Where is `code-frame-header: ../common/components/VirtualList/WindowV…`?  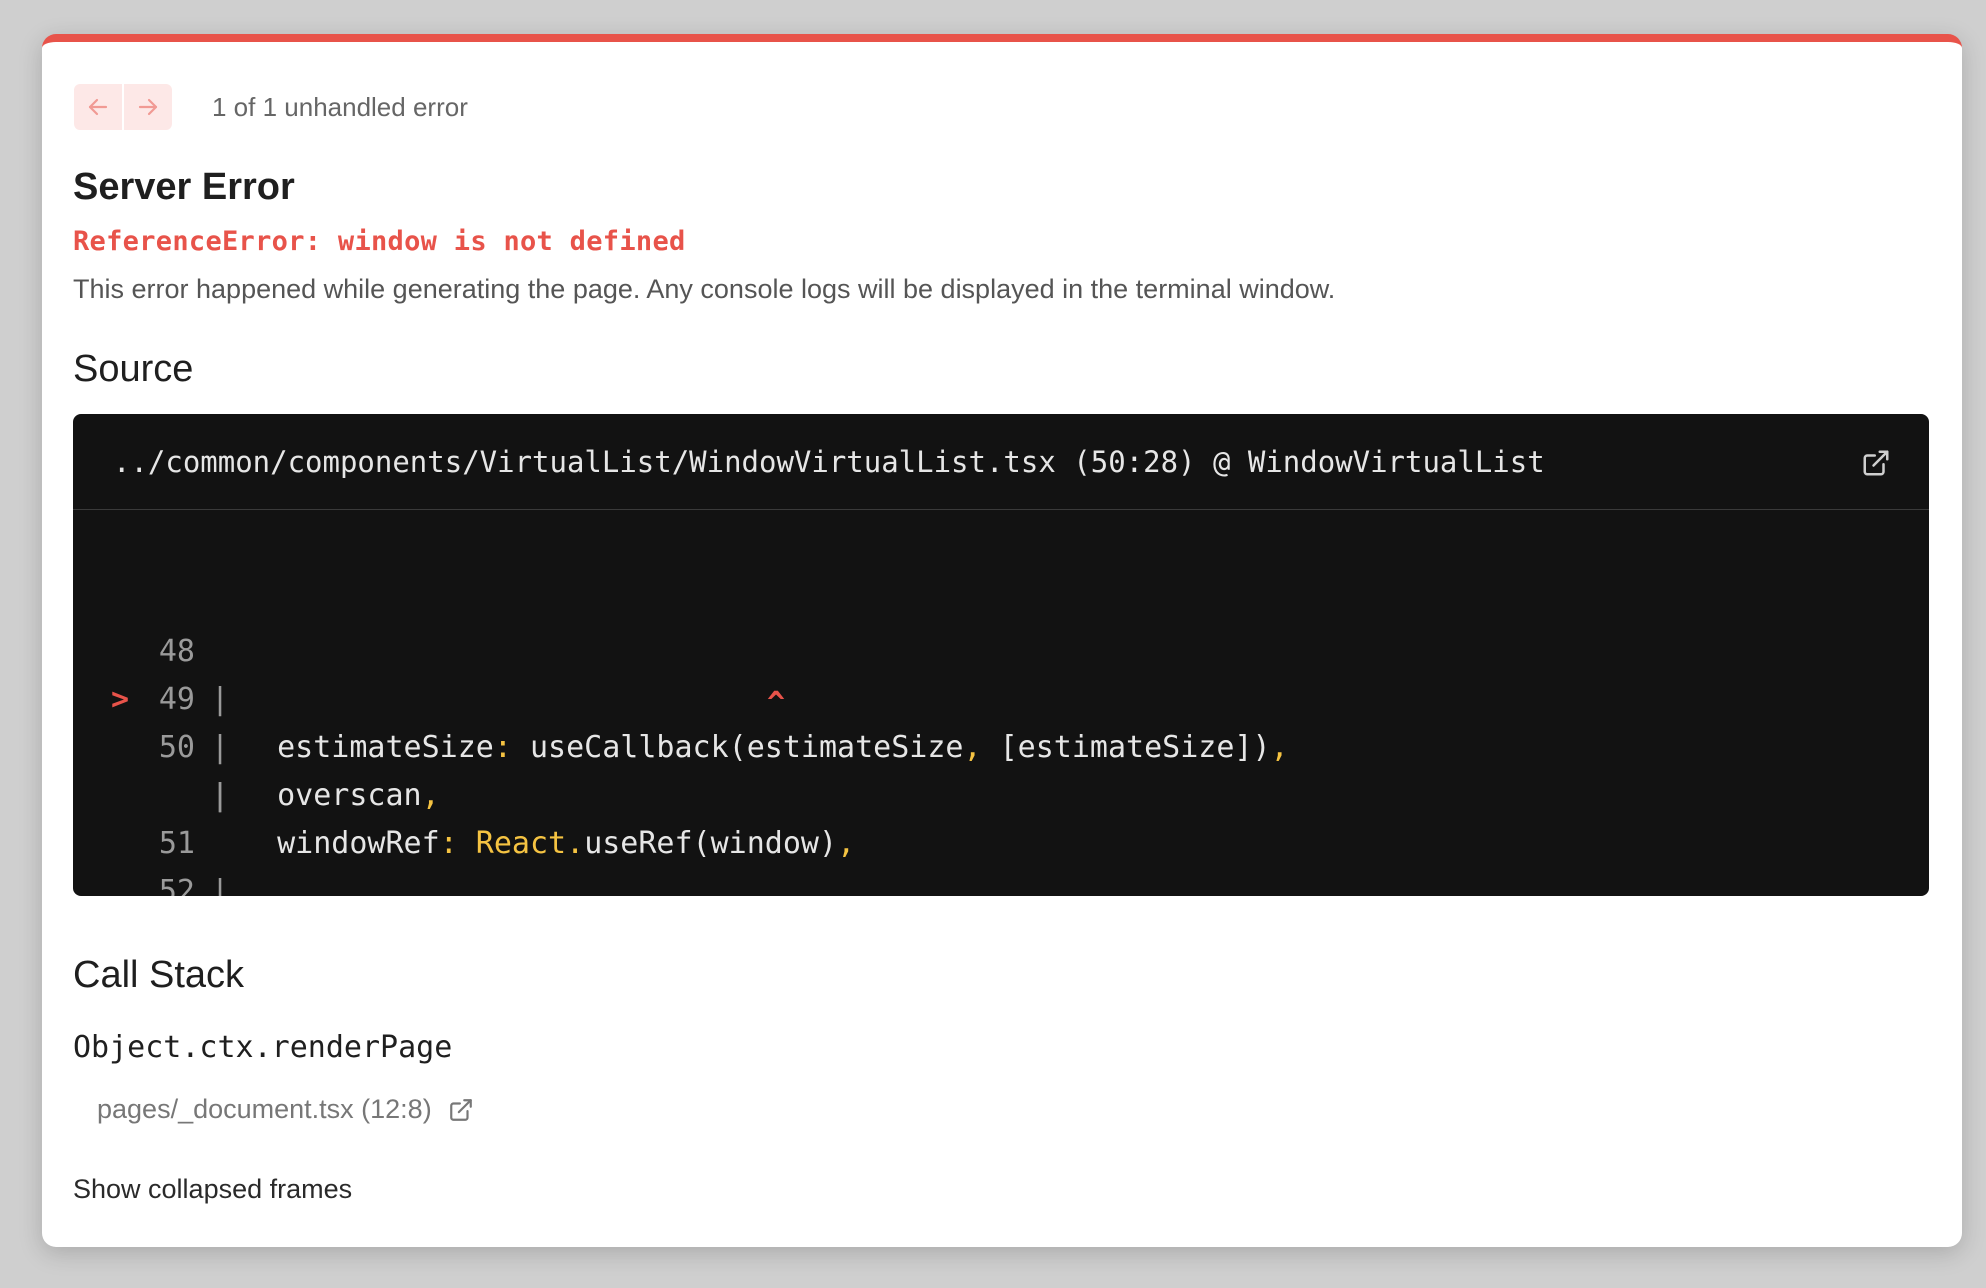
code-frame-header: ../common/components/VirtualList/WindowV… is located at coordinates (1001, 462).